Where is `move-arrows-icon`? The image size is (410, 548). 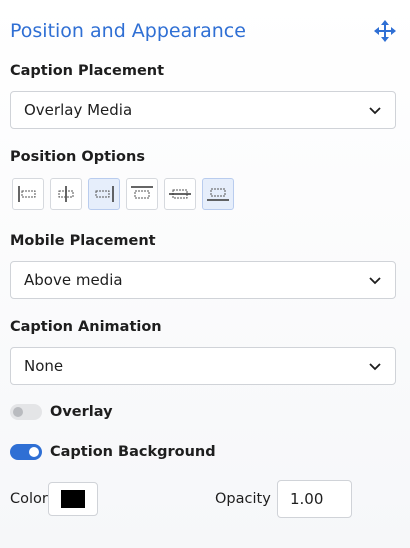
move-arrows-icon is located at coordinates (385, 31).